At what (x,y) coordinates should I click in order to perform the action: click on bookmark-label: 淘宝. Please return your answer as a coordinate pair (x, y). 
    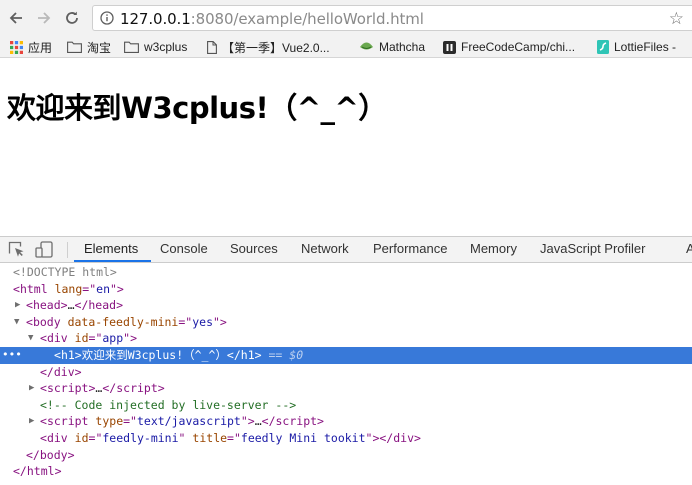
    Looking at the image, I should click on (99, 47).